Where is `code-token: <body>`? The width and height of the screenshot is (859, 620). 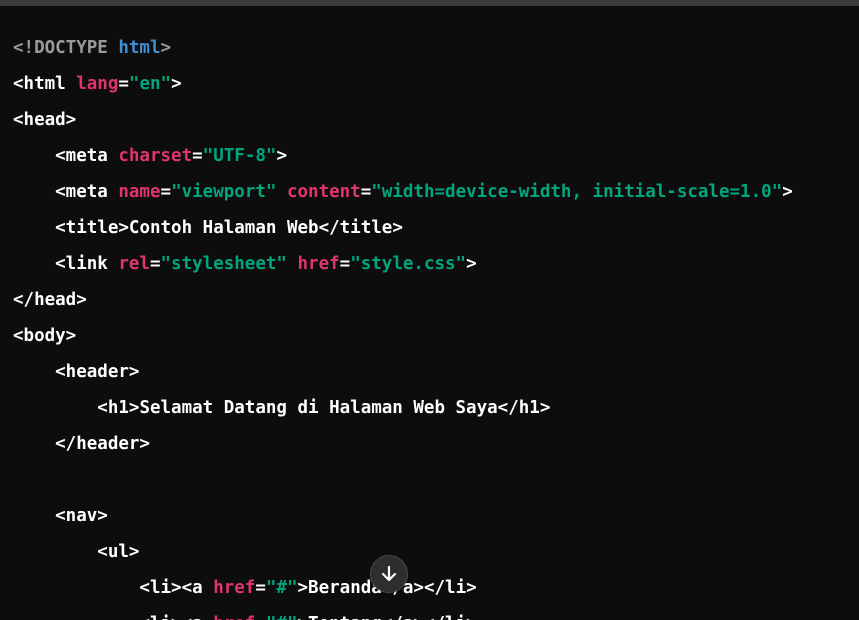
code-token: <body> is located at coordinates (45, 336).